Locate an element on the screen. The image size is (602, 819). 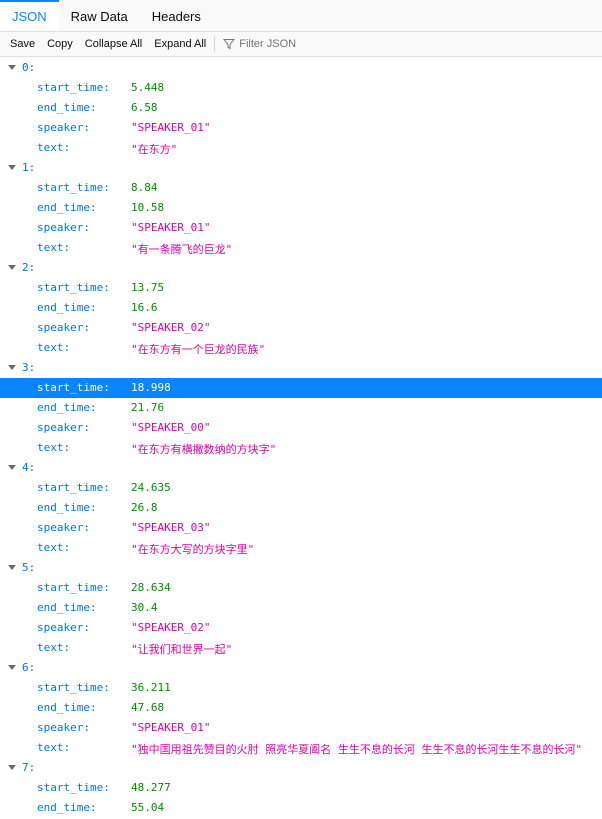
json-array-item: 4: is located at coordinates (301, 468).